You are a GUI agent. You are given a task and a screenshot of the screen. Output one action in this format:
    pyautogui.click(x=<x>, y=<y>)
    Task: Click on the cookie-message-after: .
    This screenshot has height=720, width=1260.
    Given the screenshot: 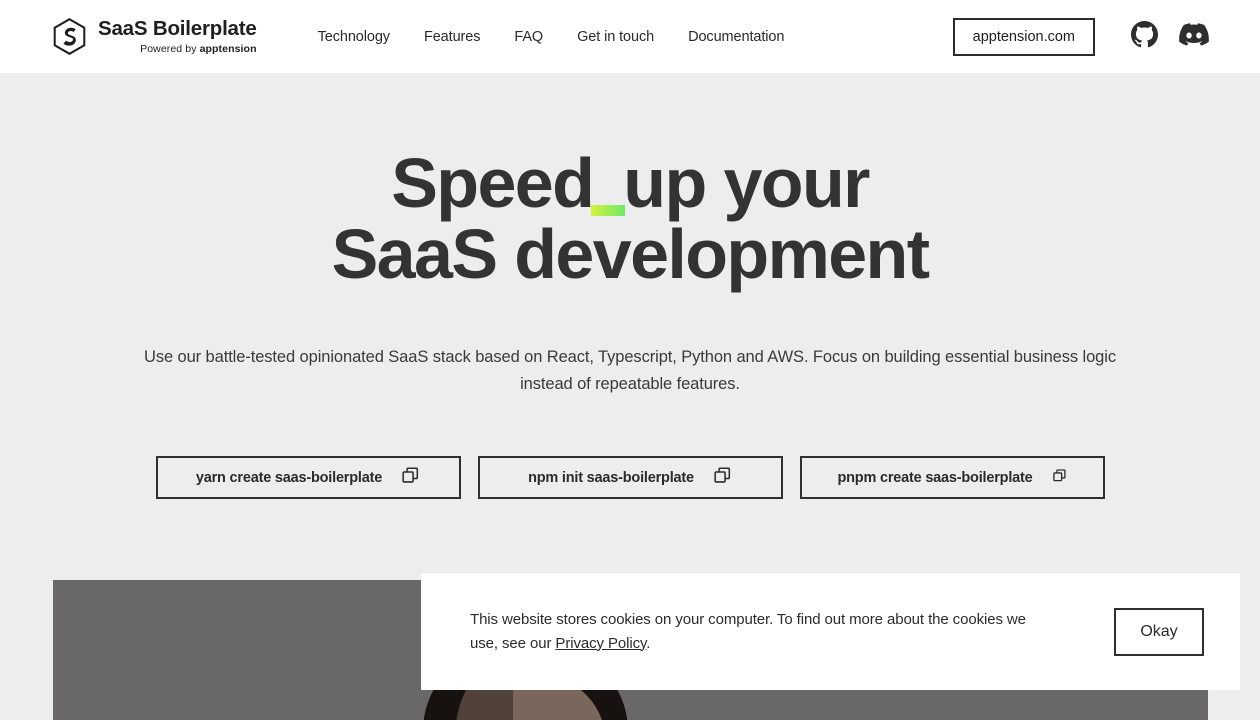 What is the action you would take?
    pyautogui.click(x=648, y=643)
    